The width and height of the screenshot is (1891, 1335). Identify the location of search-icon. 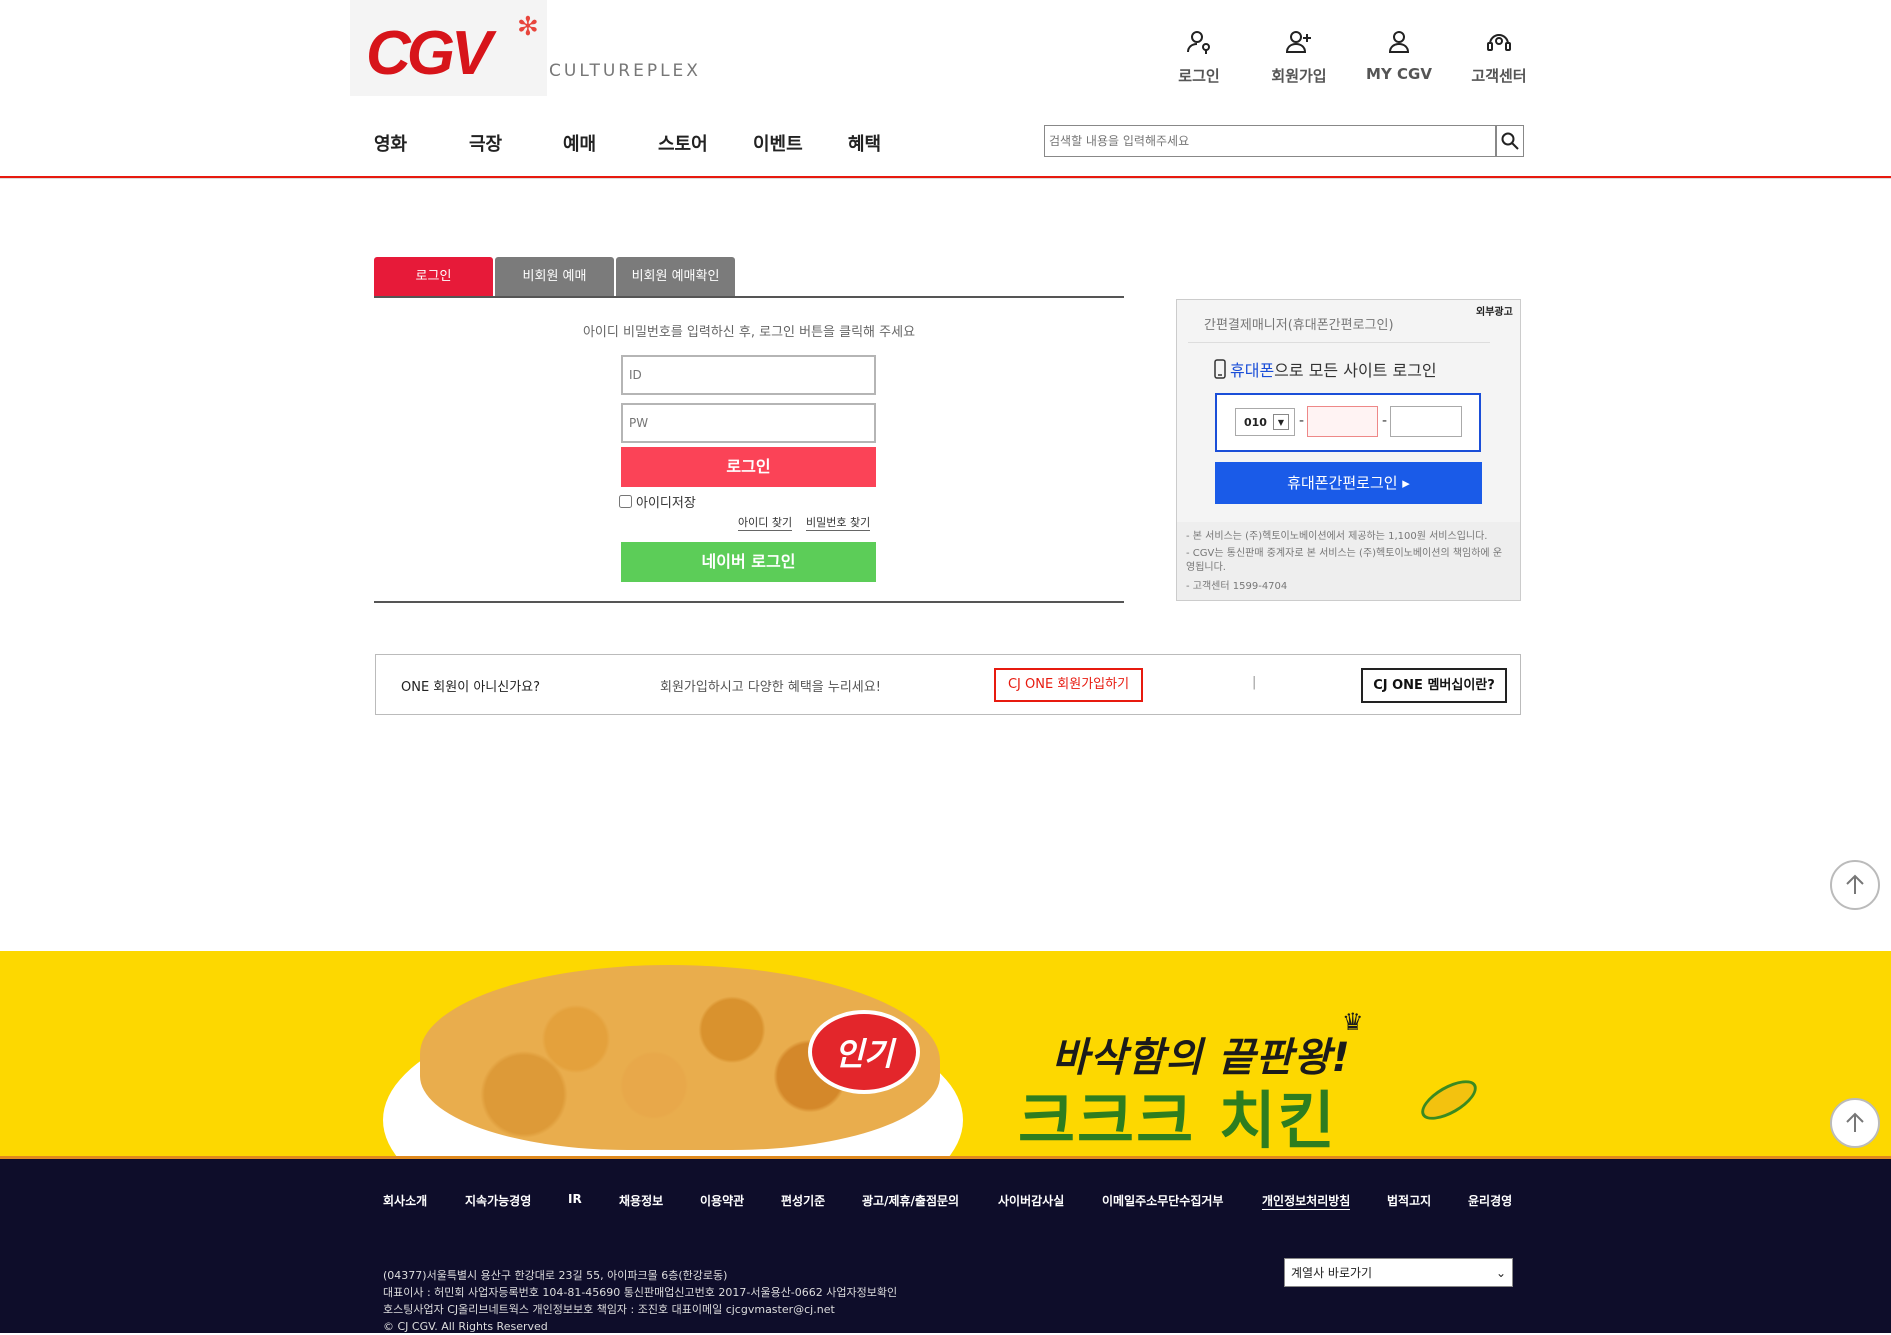
(1510, 141).